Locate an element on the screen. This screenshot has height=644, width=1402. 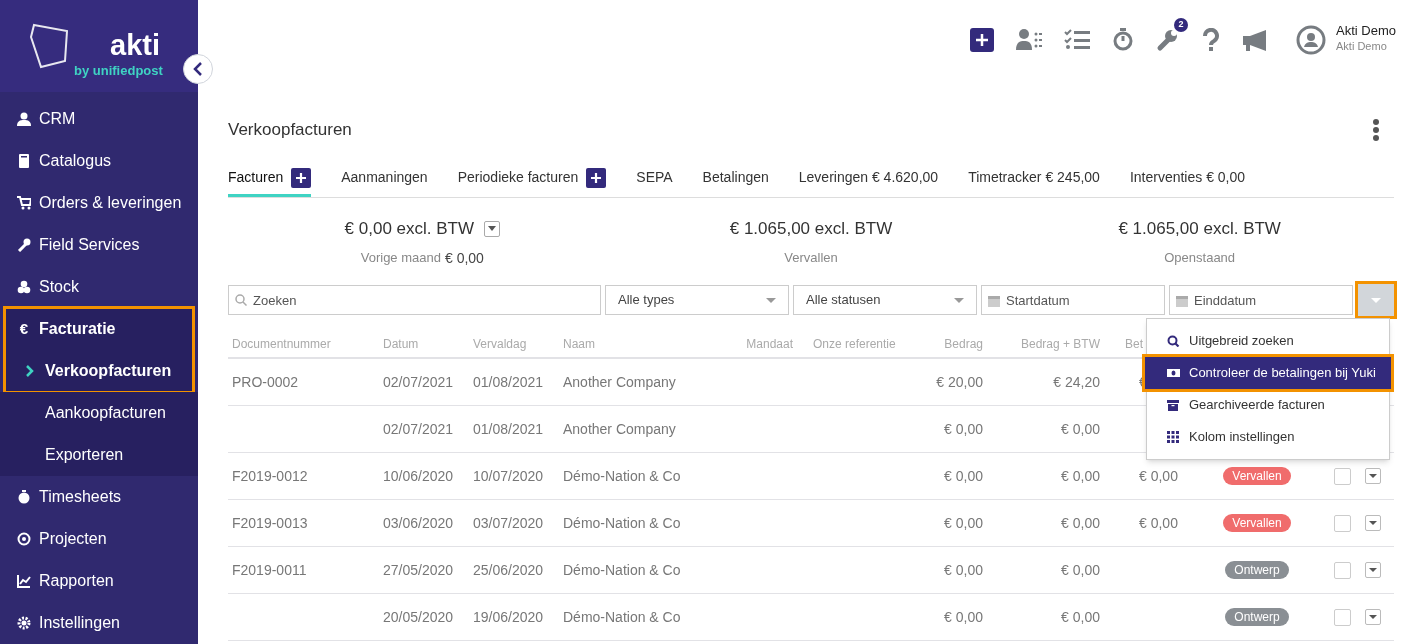
menu-item: Kolom instellingen is located at coordinates (1268, 437).